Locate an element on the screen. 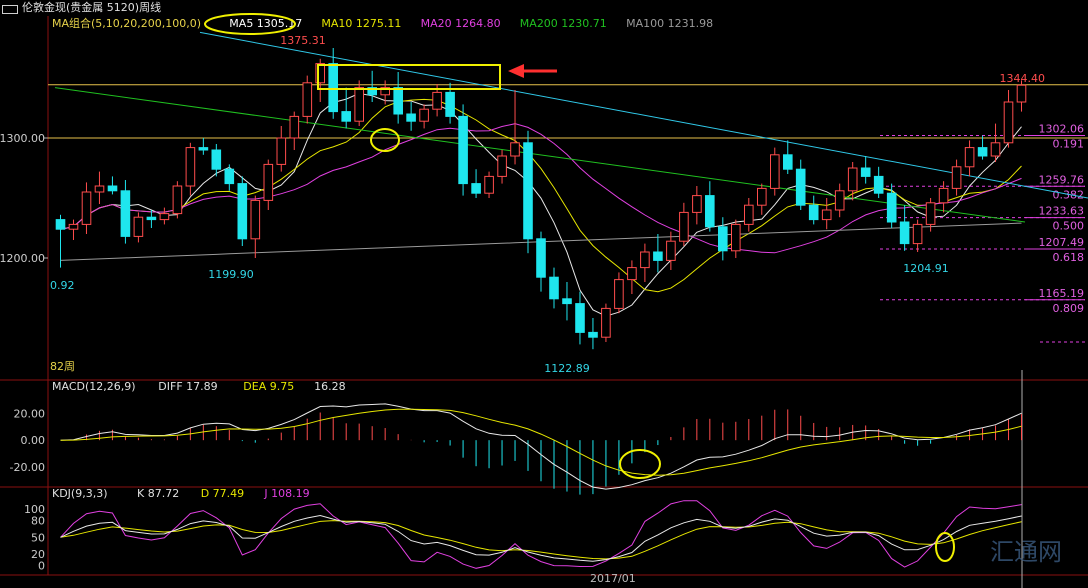 The image size is (1088, 588). legend-item: D 77.49 is located at coordinates (222, 493).